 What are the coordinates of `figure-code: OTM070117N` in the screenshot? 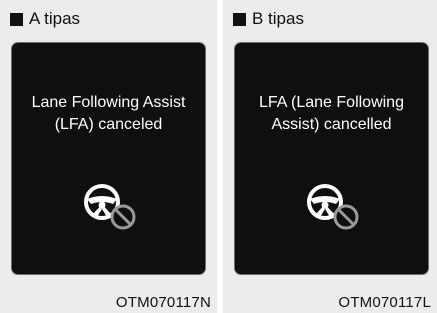 It's located at (163, 302).